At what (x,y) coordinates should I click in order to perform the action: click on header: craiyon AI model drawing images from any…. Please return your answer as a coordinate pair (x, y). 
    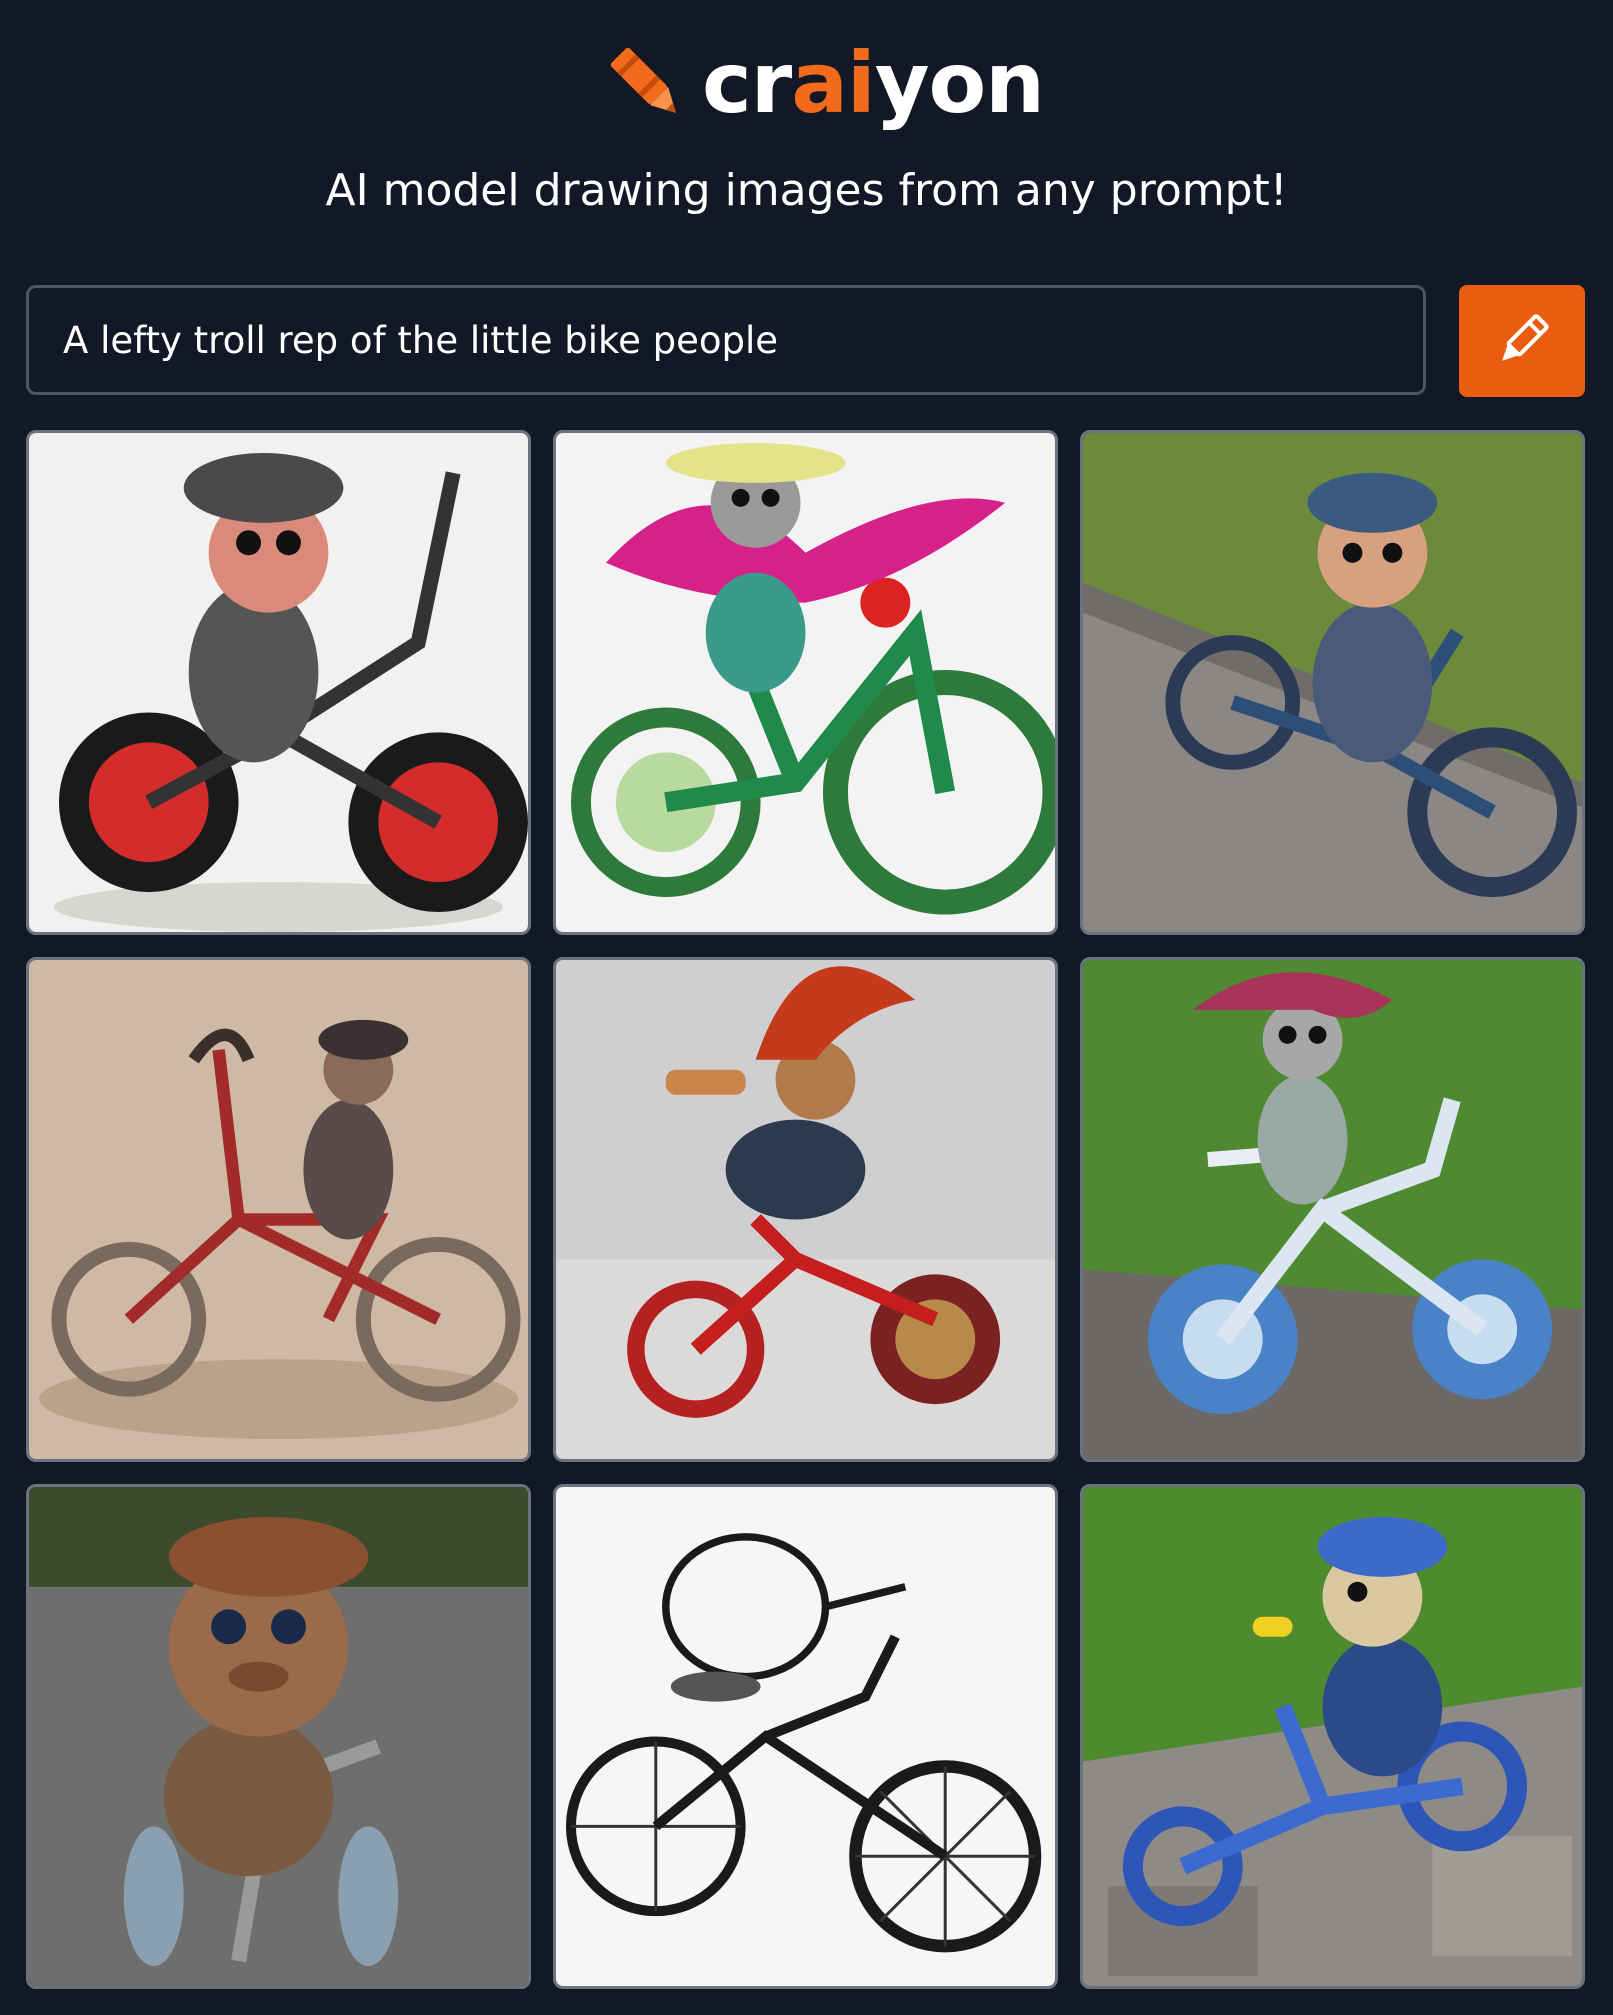
    Looking at the image, I should click on (806, 135).